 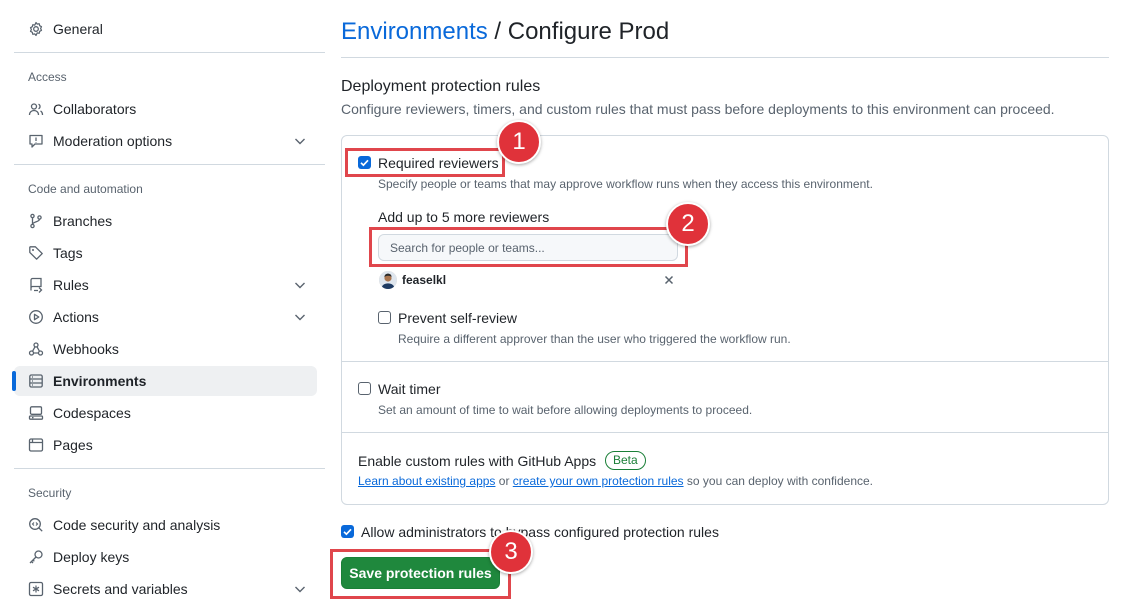 I want to click on create-rules-link: create your own protection rules, so click(x=598, y=481).